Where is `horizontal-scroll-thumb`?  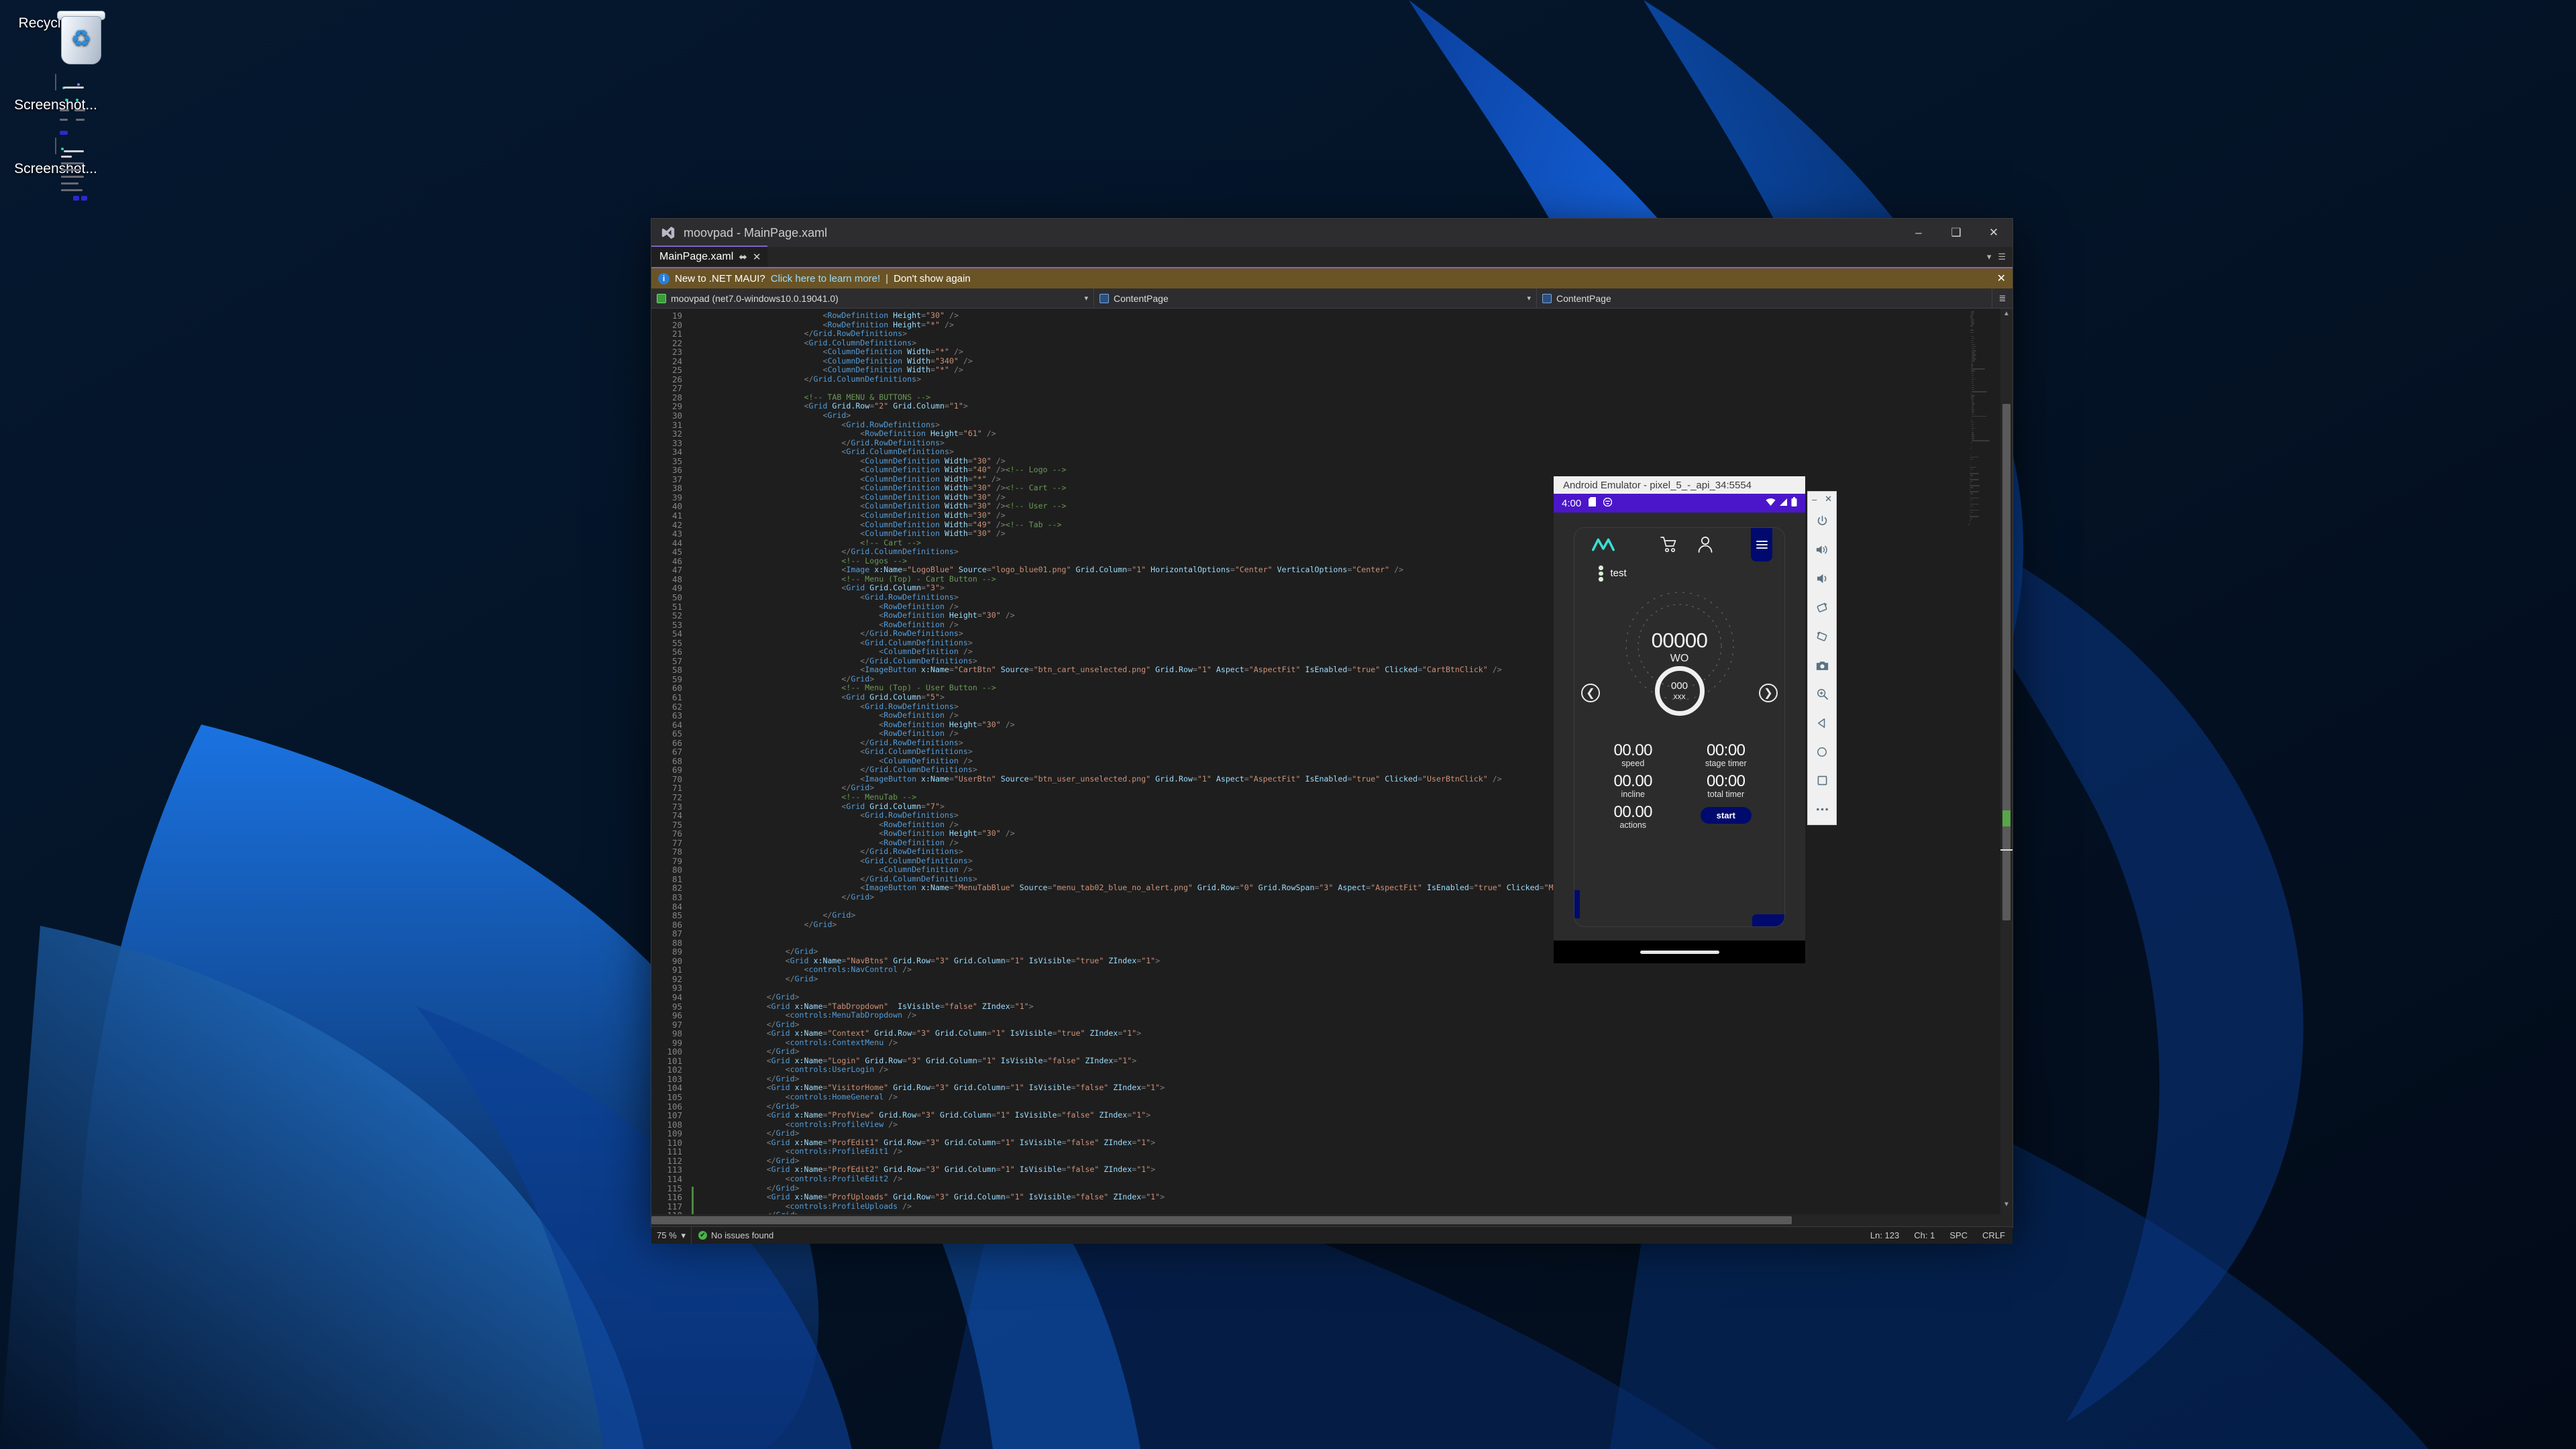 horizontal-scroll-thumb is located at coordinates (1221, 1220).